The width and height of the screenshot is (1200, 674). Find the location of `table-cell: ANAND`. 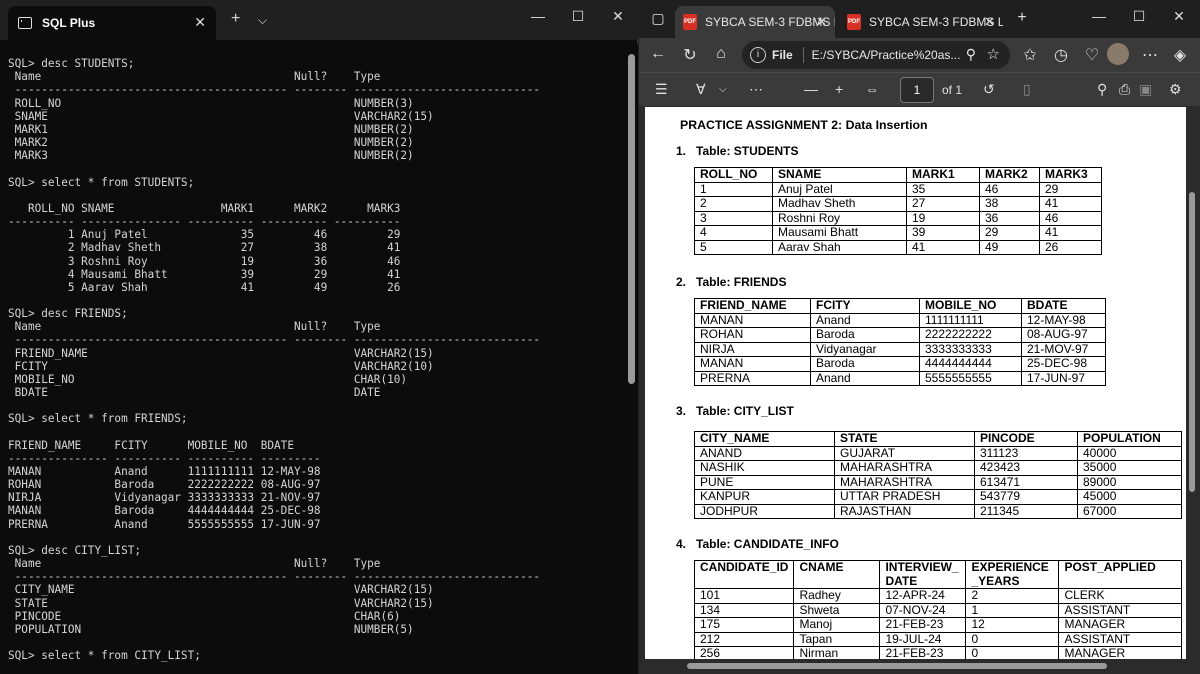

table-cell: ANAND is located at coordinates (764, 453).